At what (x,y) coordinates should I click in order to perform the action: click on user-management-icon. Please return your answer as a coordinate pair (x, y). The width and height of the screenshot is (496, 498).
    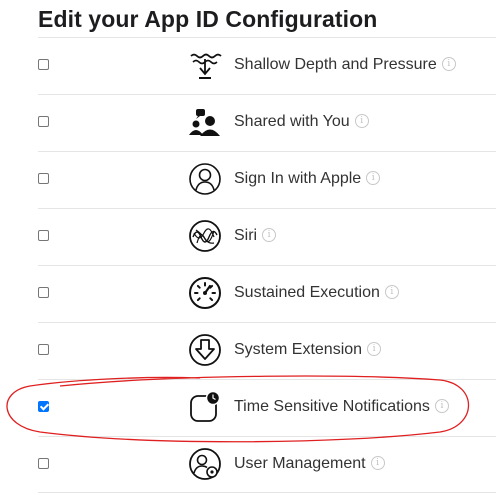
    Looking at the image, I should click on (205, 464).